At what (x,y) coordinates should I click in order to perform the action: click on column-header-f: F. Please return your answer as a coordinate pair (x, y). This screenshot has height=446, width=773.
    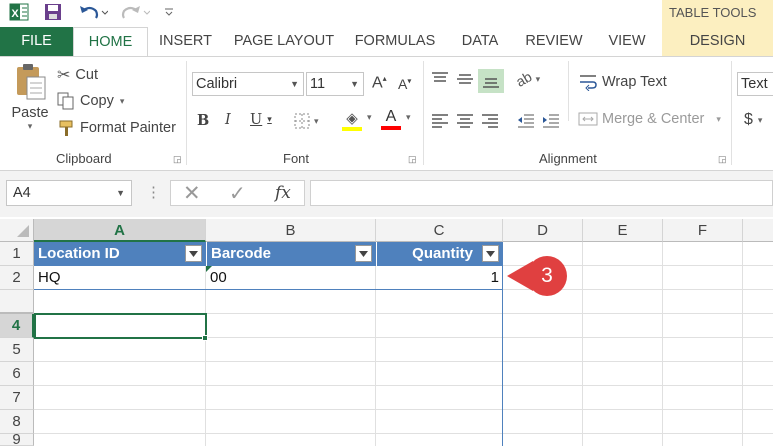
    Looking at the image, I should click on (703, 230).